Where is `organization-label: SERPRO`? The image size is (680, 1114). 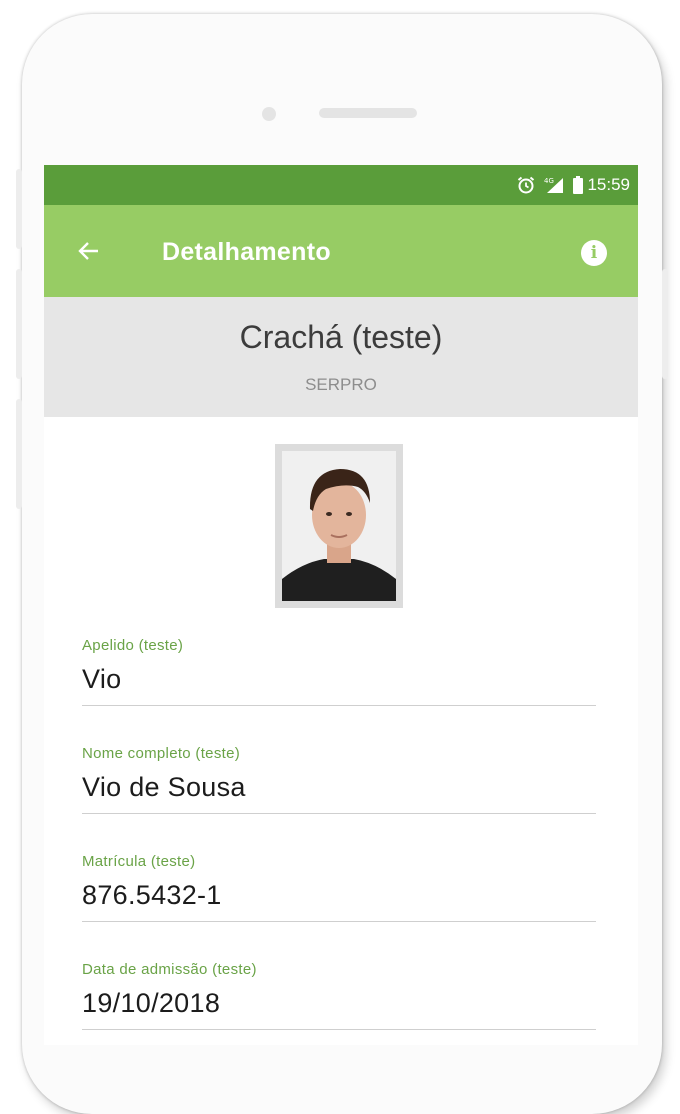 organization-label: SERPRO is located at coordinates (341, 384).